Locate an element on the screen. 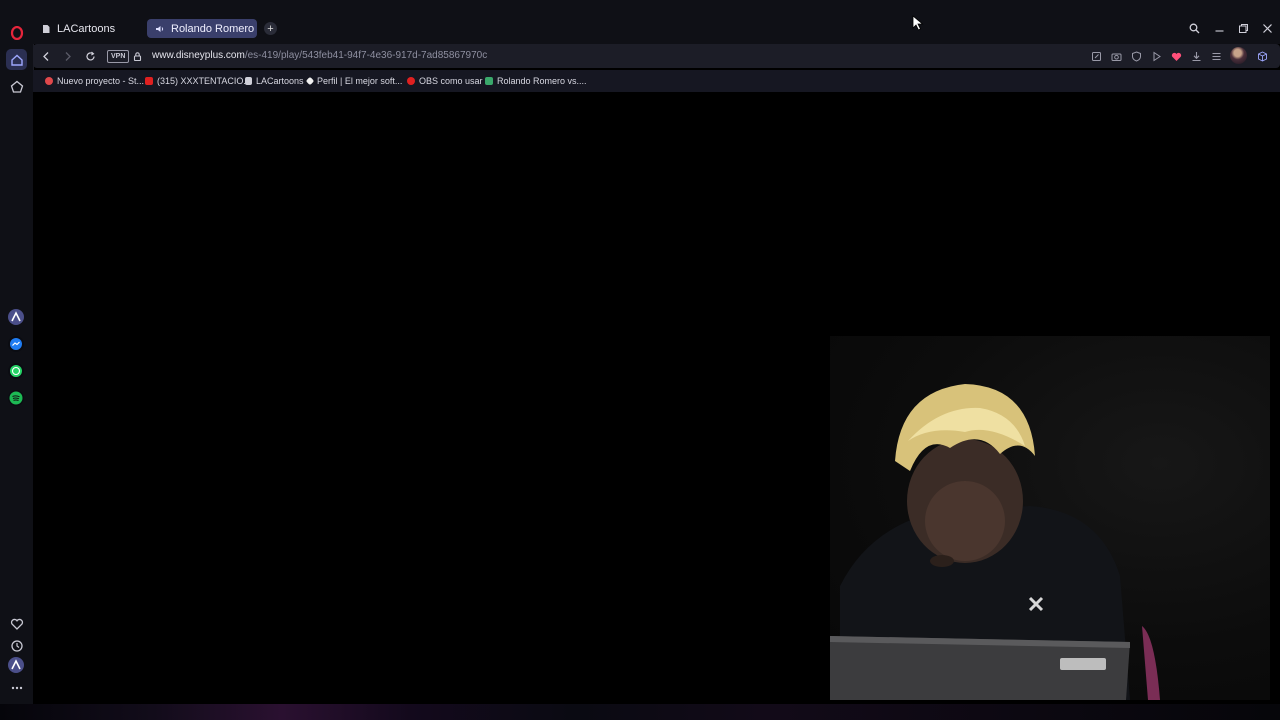 This screenshot has width=1280, height=720. spotify-icon is located at coordinates (16, 398).